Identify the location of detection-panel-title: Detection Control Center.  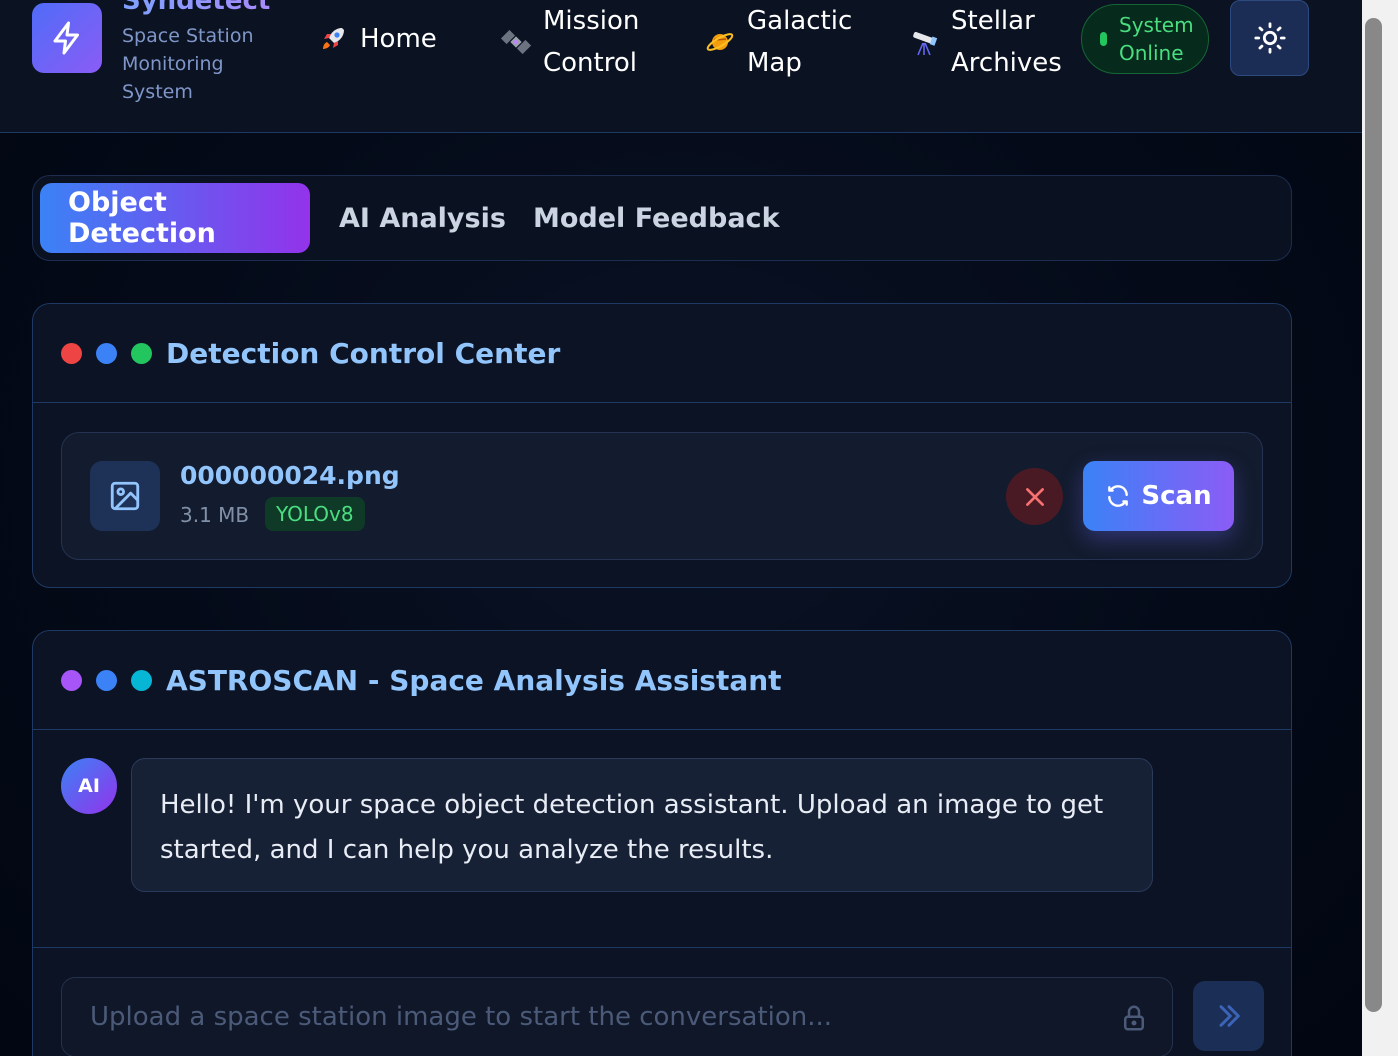
(363, 353).